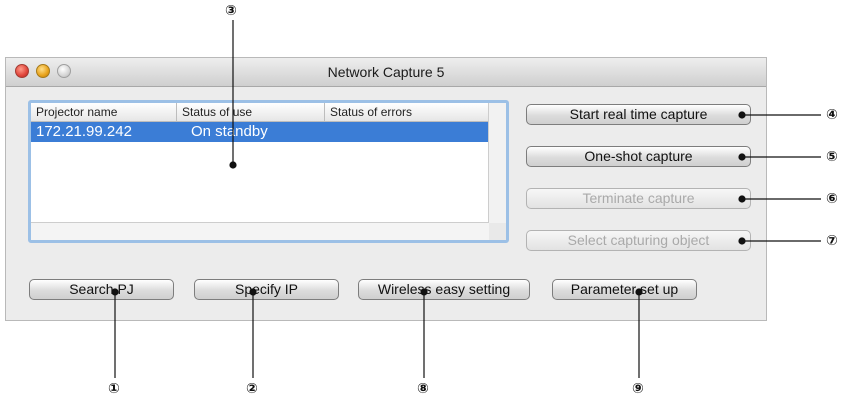  What do you see at coordinates (252, 389) in the screenshot?
I see `callout-2: ②` at bounding box center [252, 389].